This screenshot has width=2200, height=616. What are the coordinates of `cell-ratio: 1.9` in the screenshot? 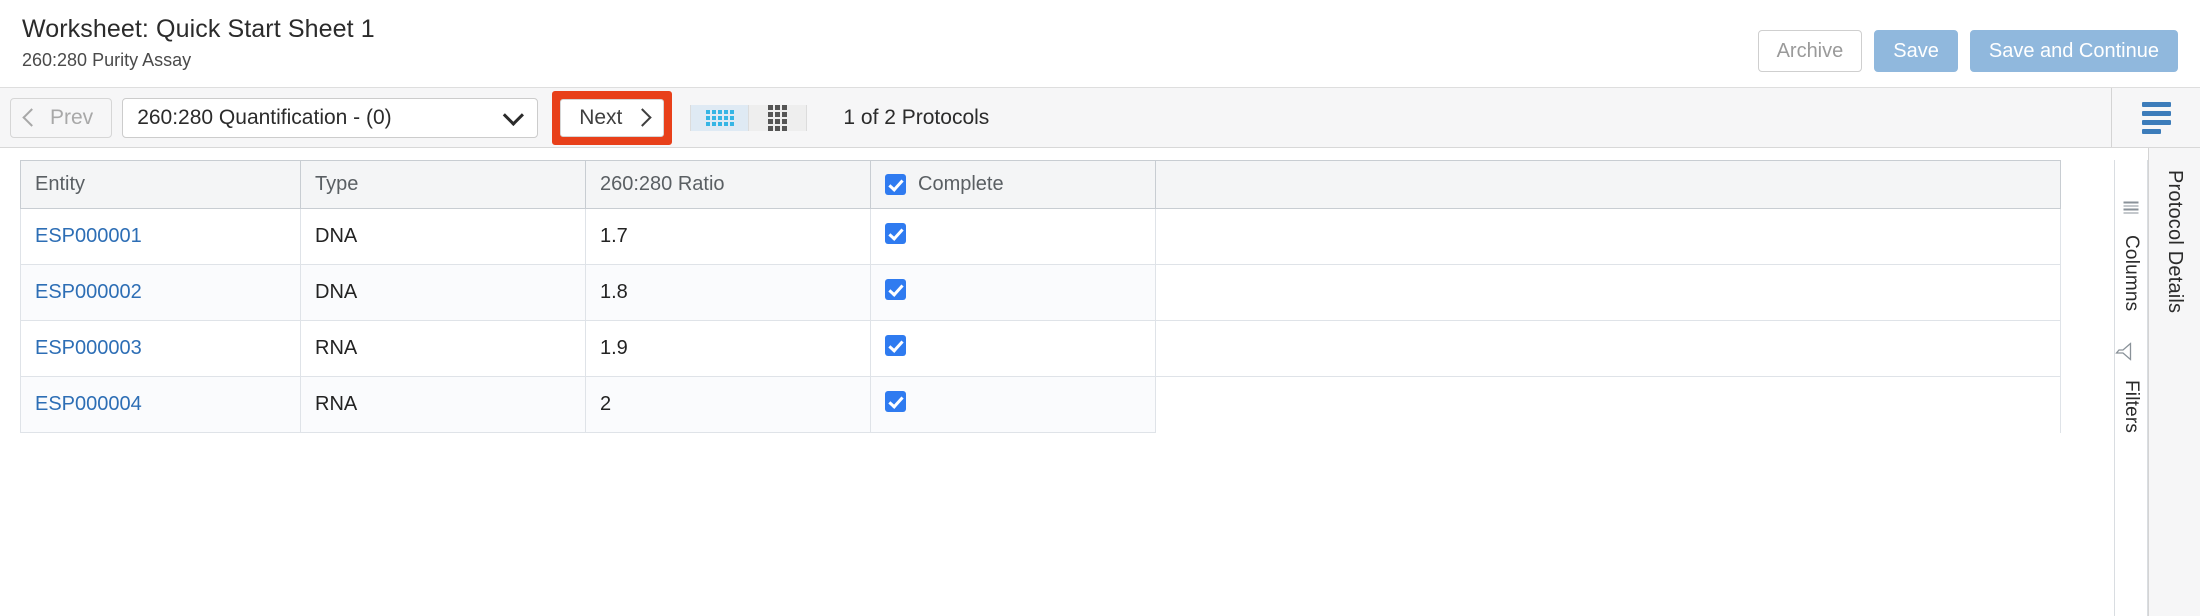 It's located at (728, 348).